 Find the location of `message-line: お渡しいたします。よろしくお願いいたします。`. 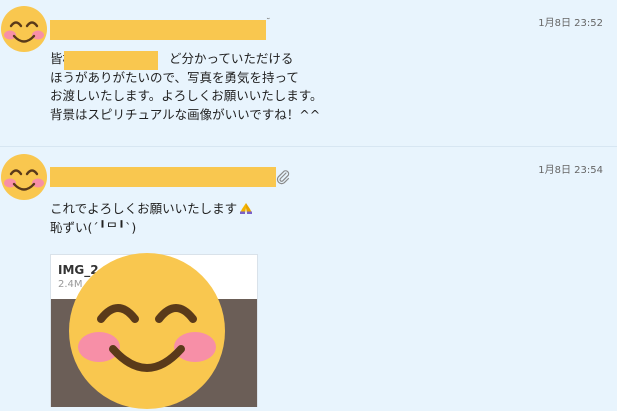

message-line: お渡しいたします。よろしくお願いいたします。 is located at coordinates (186, 95).